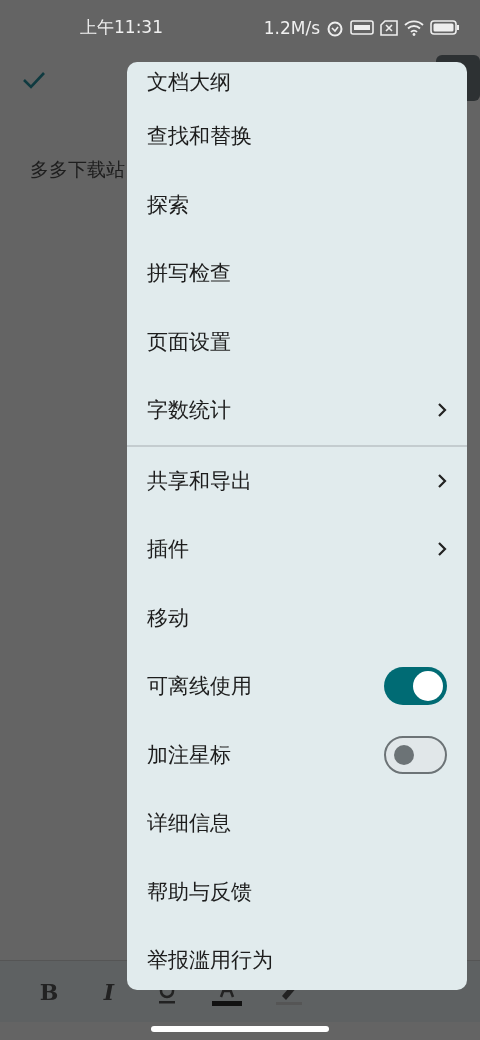 The width and height of the screenshot is (480, 1040). What do you see at coordinates (297, 754) in the screenshot?
I see `menu-item: 加注星标` at bounding box center [297, 754].